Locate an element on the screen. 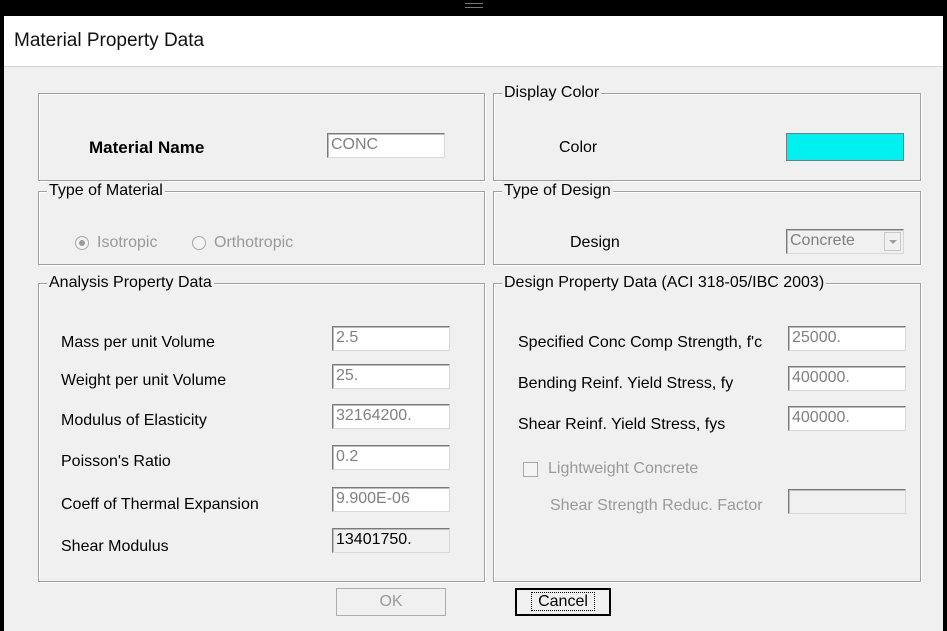 This screenshot has height=631, width=947. type-of-design-group: Type of Design Design Concrete is located at coordinates (707, 223).